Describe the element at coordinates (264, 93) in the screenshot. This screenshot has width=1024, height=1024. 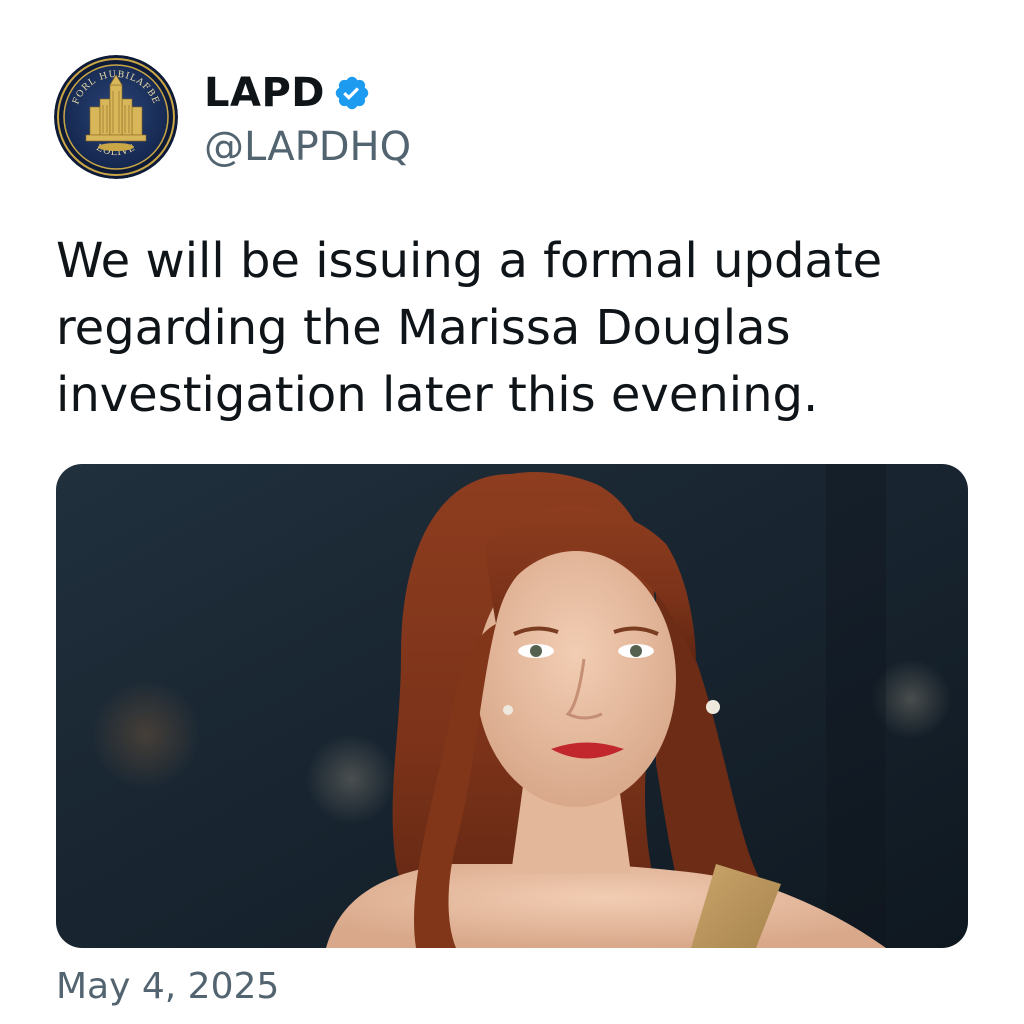
I see `display-name: LAPD` at that location.